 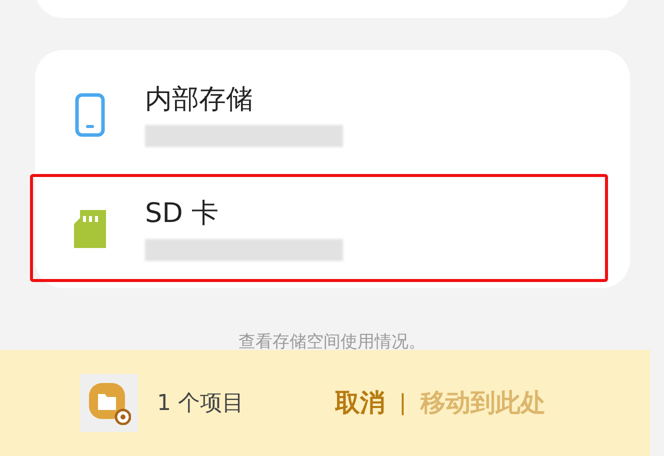 I want to click on folder-app-icon, so click(x=109, y=403).